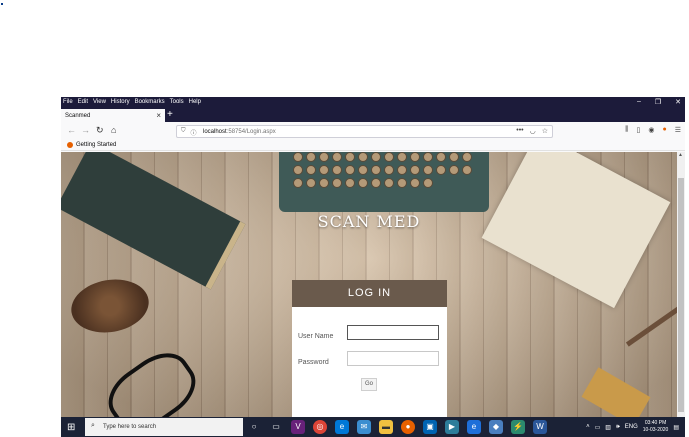  What do you see at coordinates (195, 102) in the screenshot?
I see `menu-help: Help` at bounding box center [195, 102].